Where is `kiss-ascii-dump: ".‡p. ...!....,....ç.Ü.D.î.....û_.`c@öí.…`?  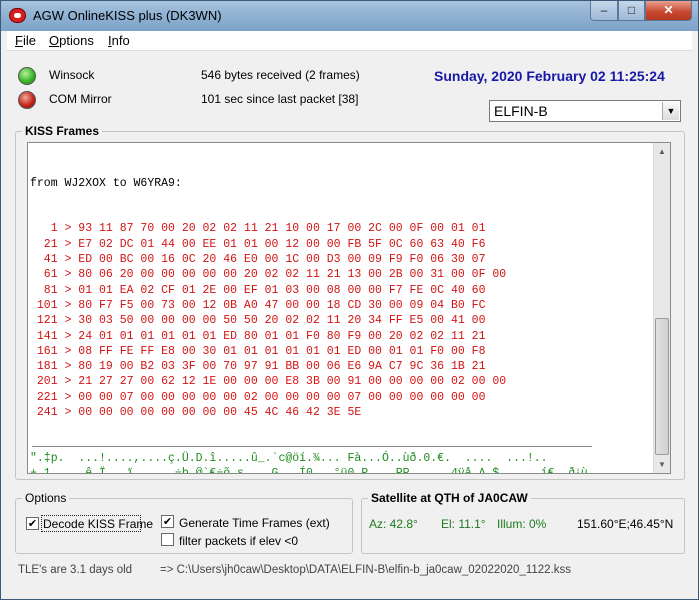
kiss-ascii-dump: ".‡p. ...!....,....ç.Ü.D.î.....û_.`c@öí.… is located at coordinates (341, 462).